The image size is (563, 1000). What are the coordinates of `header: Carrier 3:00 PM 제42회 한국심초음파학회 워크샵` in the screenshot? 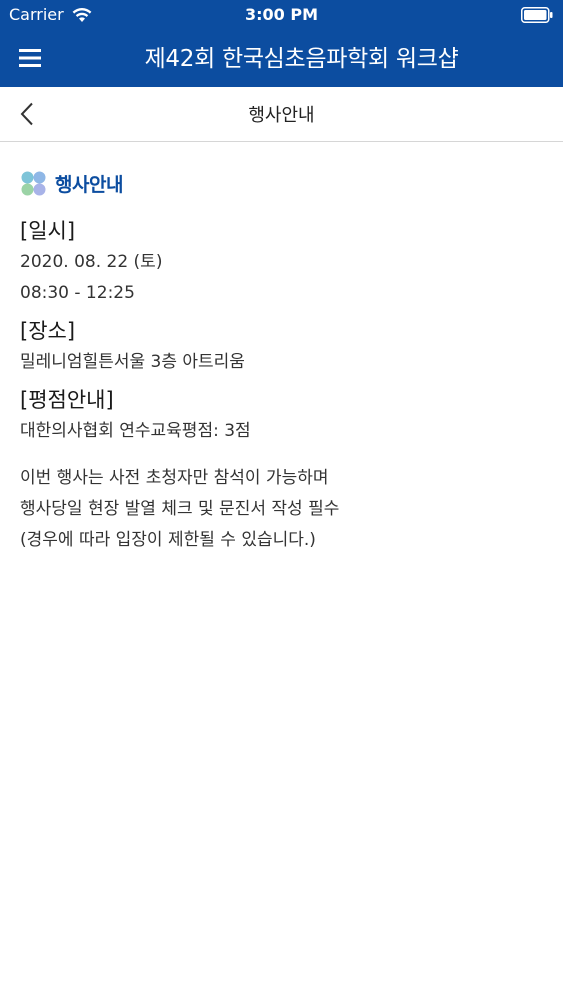 It's located at (281, 43).